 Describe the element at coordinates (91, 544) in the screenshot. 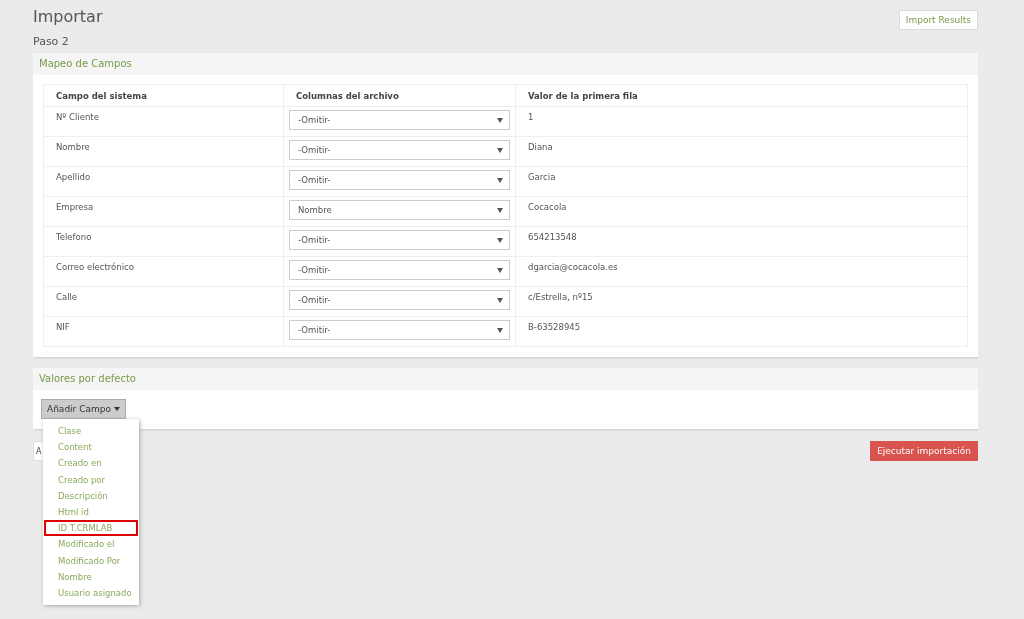

I see `menu-item: Modificado el` at that location.